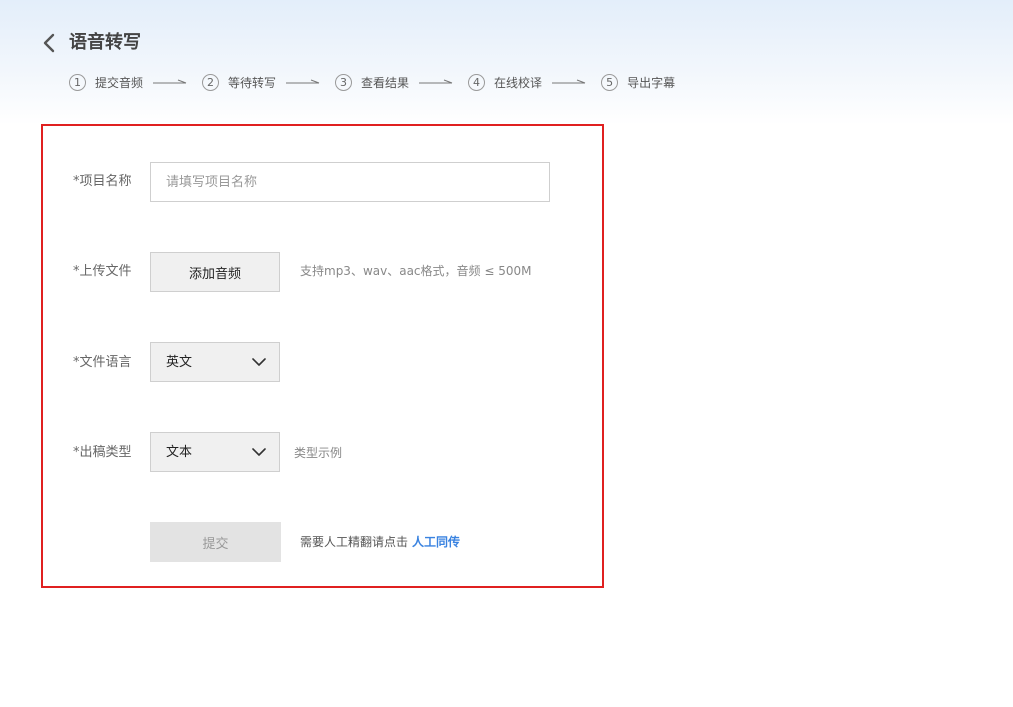 This screenshot has height=707, width=1013. What do you see at coordinates (102, 452) in the screenshot?
I see `output-type-label: *出稿类型` at bounding box center [102, 452].